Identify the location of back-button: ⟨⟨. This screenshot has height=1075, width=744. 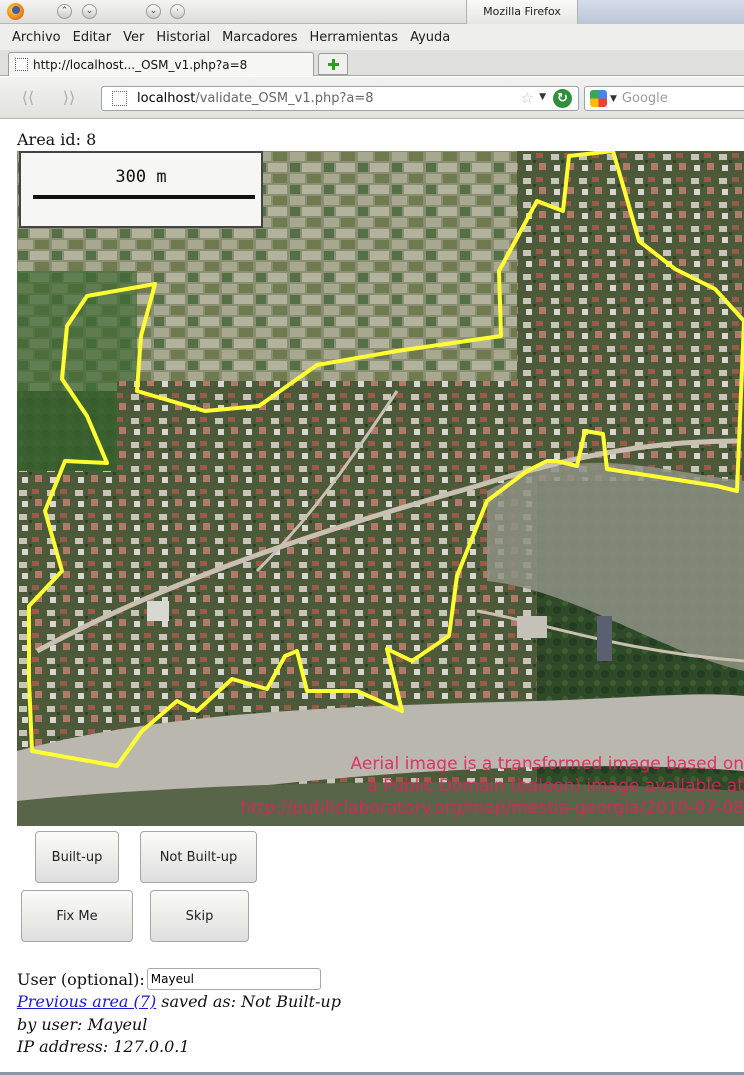
(28, 98).